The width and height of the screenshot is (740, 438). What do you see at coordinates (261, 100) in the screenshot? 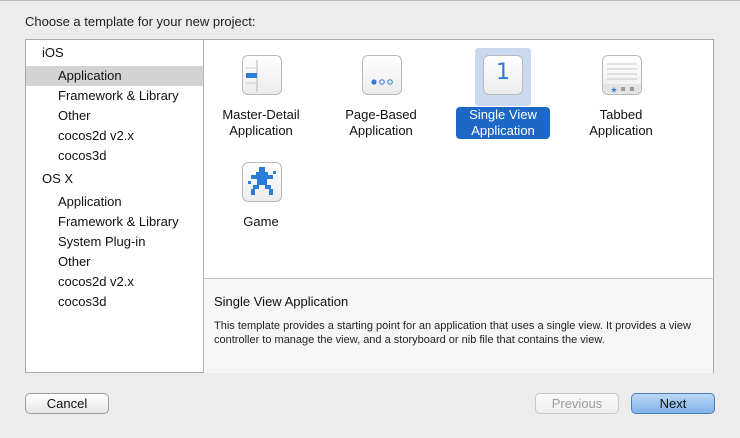
I see `template-master-detail: Master-Detail Application` at bounding box center [261, 100].